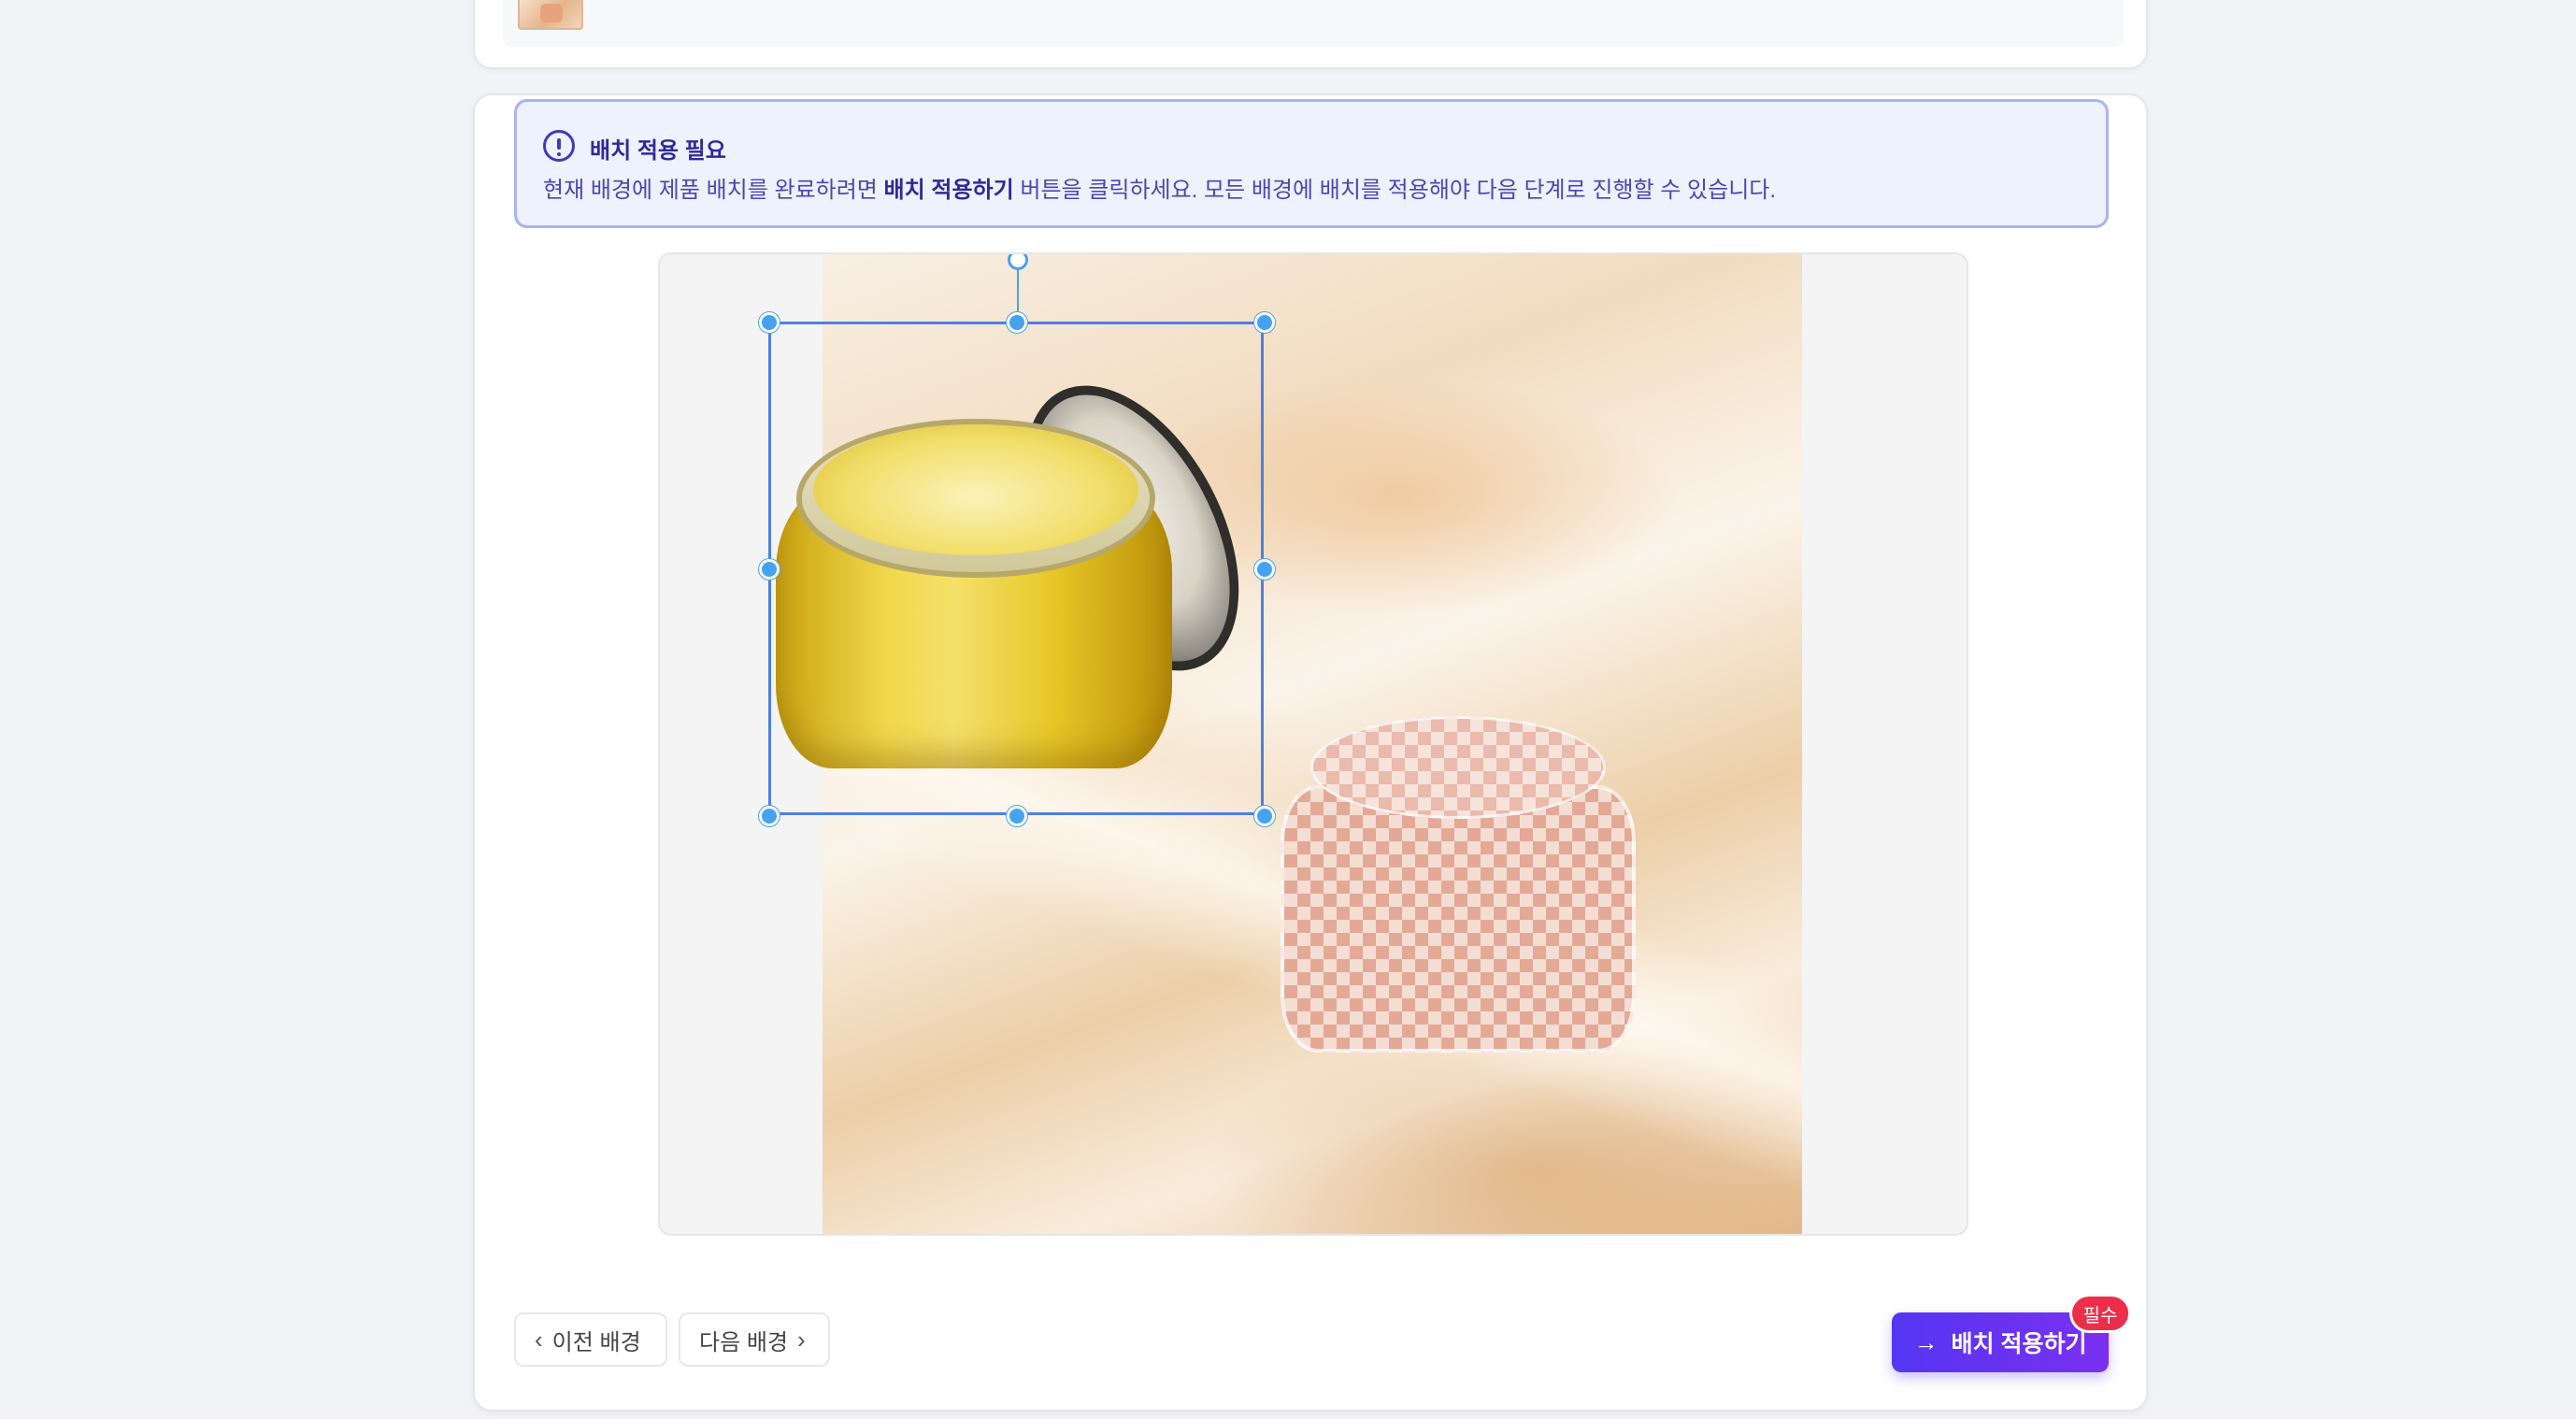 This screenshot has width=2576, height=1419. What do you see at coordinates (769, 569) in the screenshot?
I see `resize-handle-left` at bounding box center [769, 569].